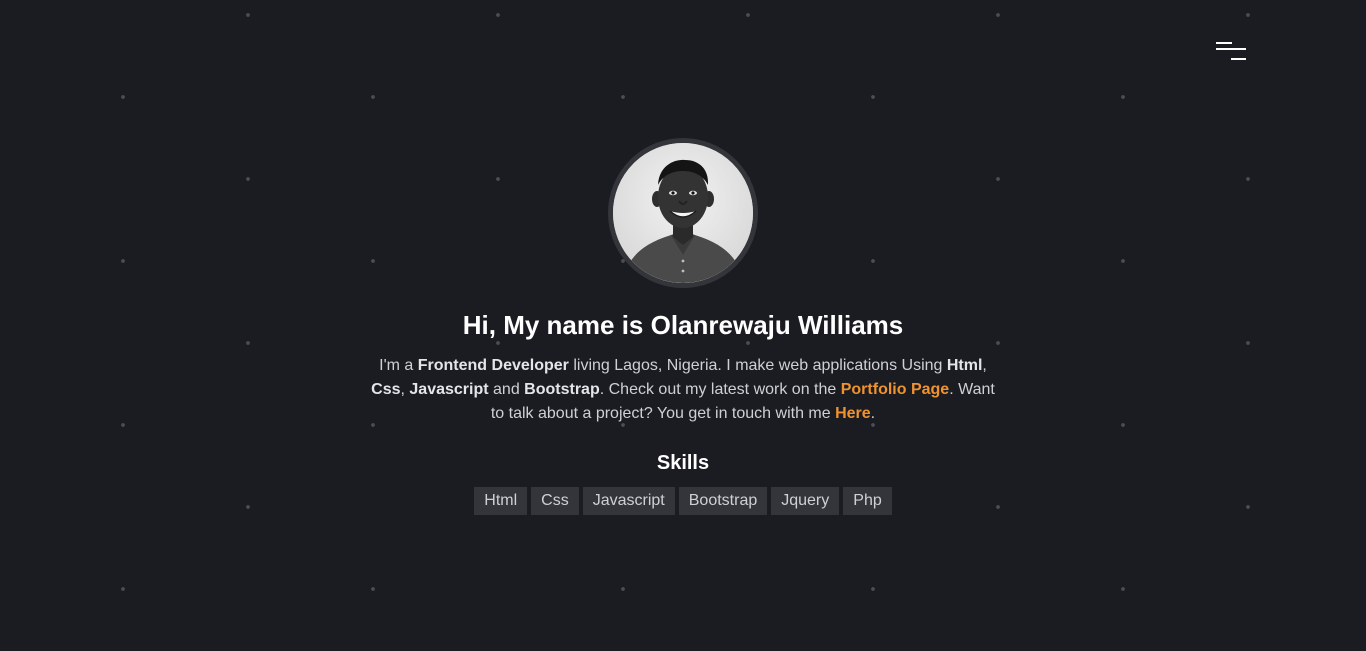 This screenshot has height=651, width=1366. Describe the element at coordinates (493, 365) in the screenshot. I see `role-highlight: Frontend Developer` at that location.